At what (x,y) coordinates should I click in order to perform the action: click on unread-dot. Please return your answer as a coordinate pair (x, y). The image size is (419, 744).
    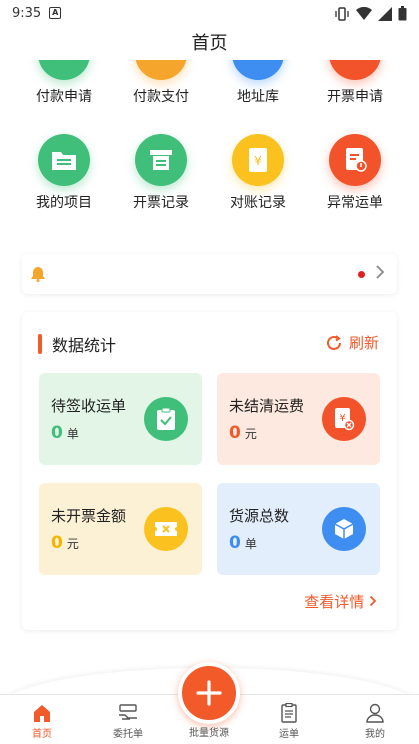
    Looking at the image, I should click on (361, 274).